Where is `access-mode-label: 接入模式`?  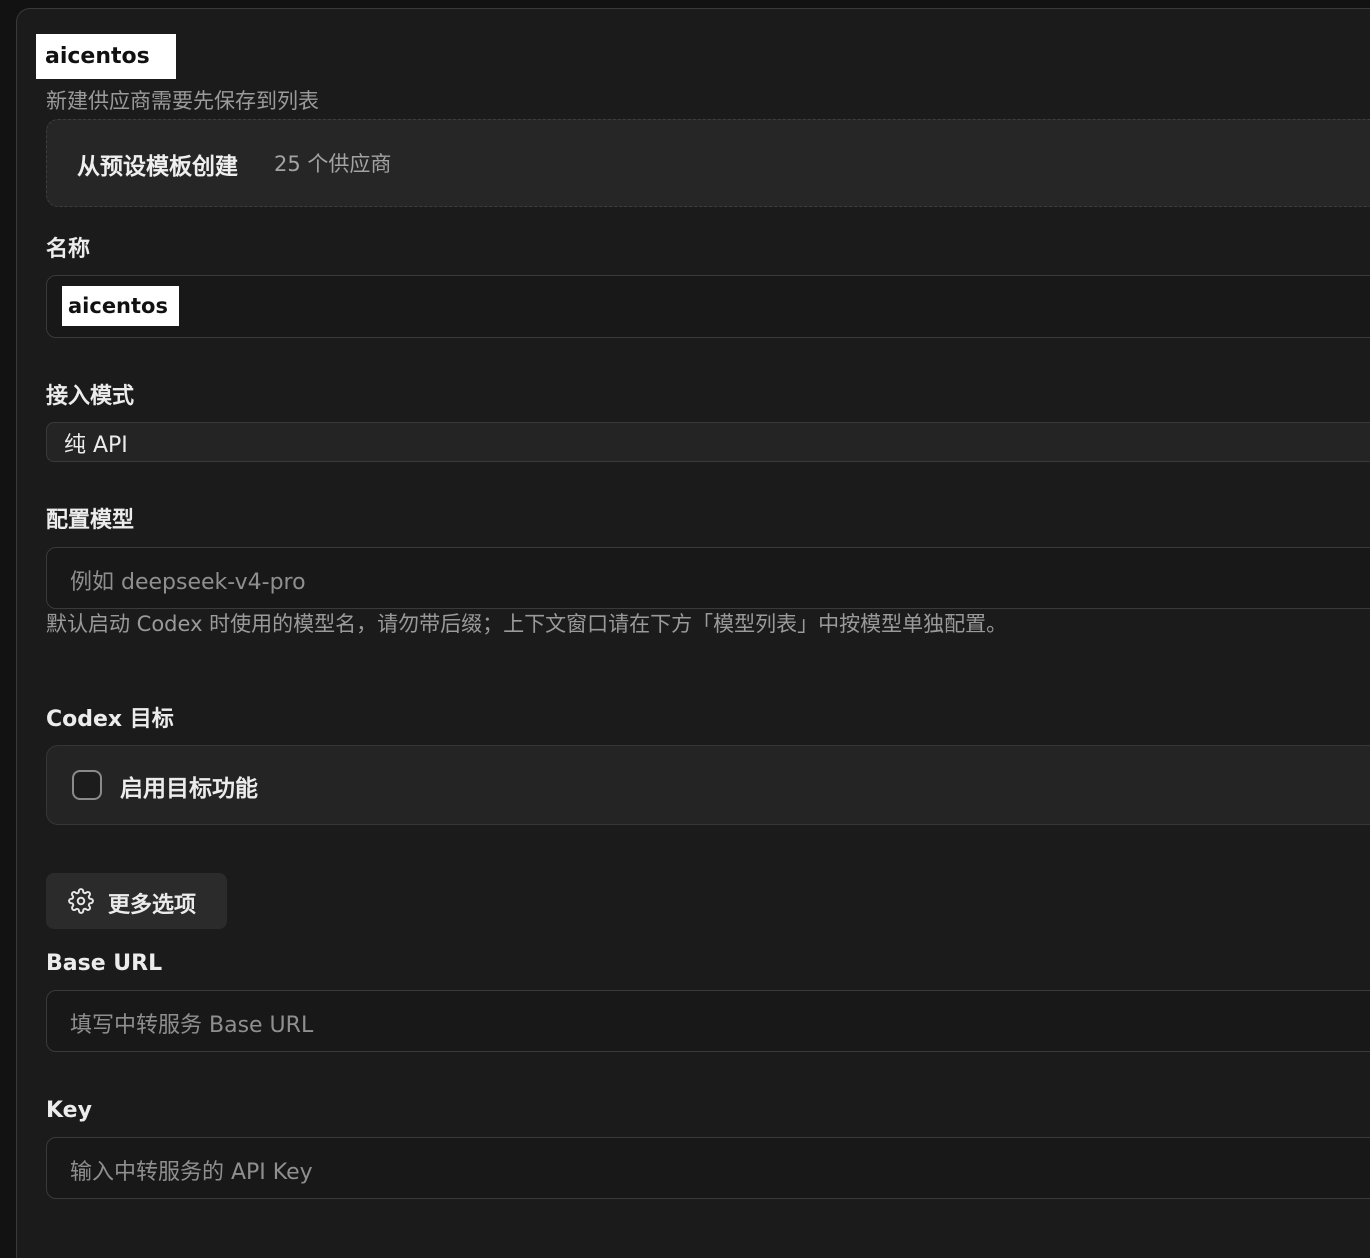
access-mode-label: 接入模式 is located at coordinates (90, 396).